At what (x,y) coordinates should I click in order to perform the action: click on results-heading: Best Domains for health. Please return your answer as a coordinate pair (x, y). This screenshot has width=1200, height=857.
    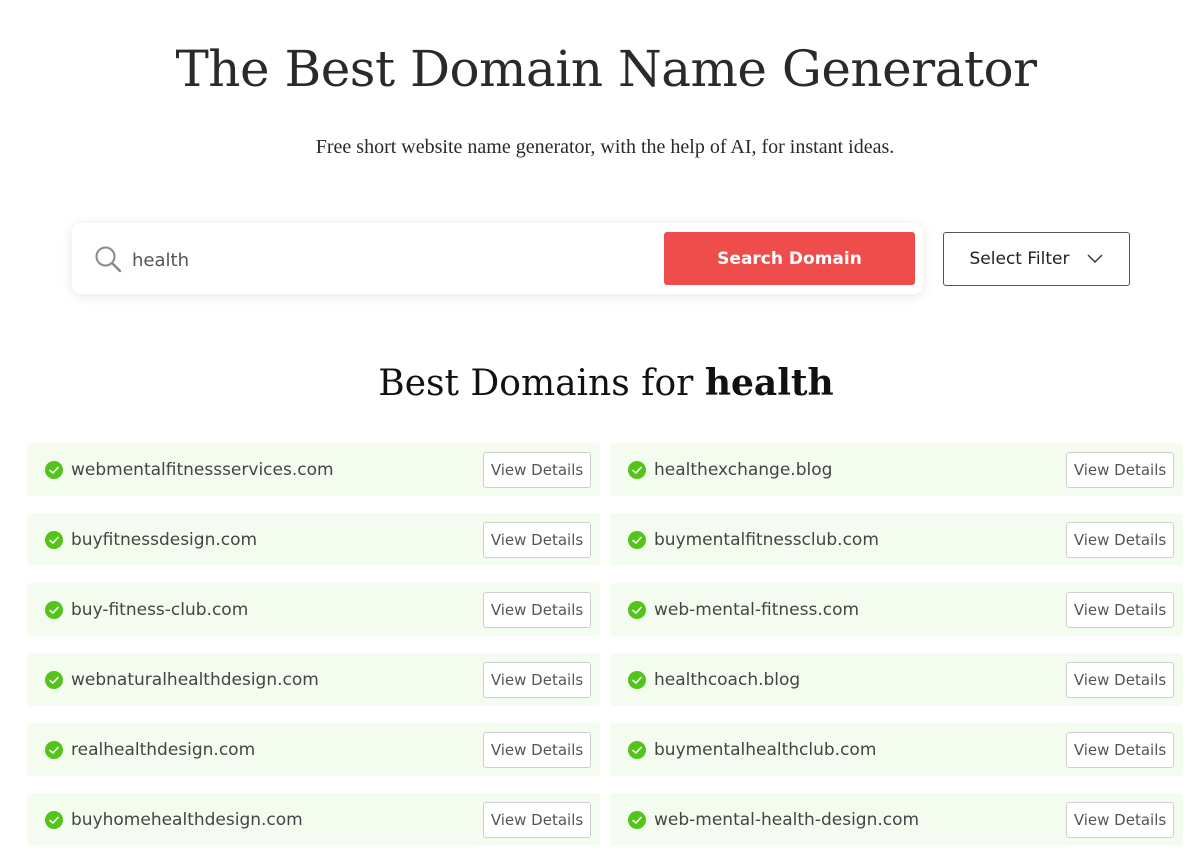
    Looking at the image, I should click on (600, 383).